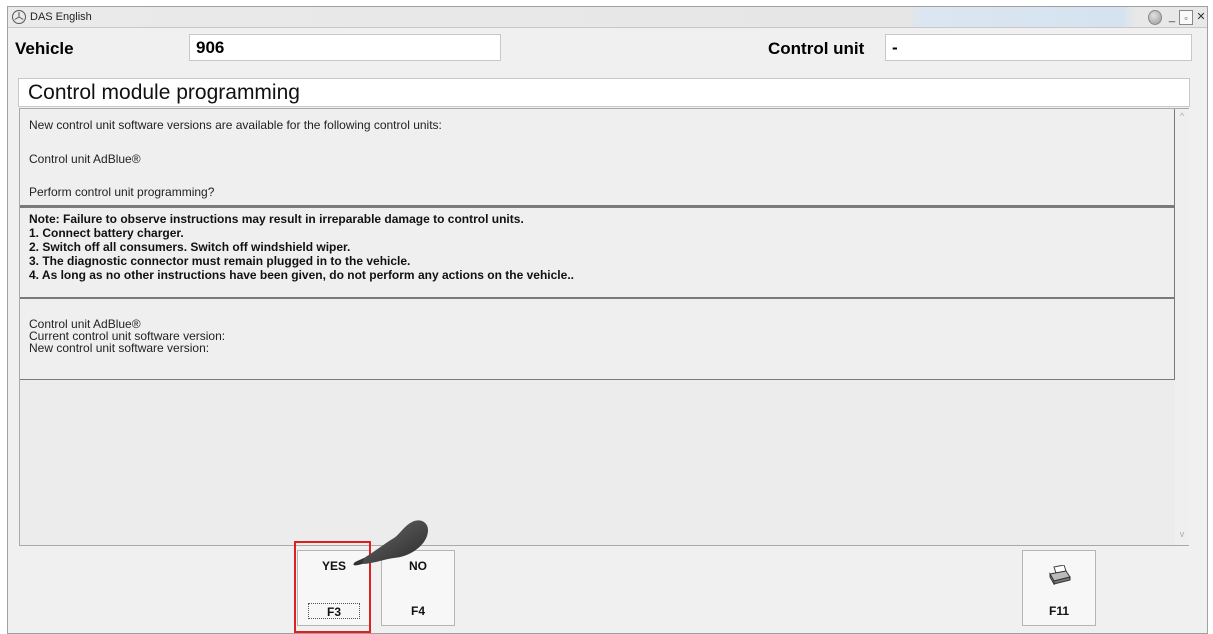 The width and height of the screenshot is (1213, 634). What do you see at coordinates (1058, 611) in the screenshot?
I see `f11-key-label: F11` at bounding box center [1058, 611].